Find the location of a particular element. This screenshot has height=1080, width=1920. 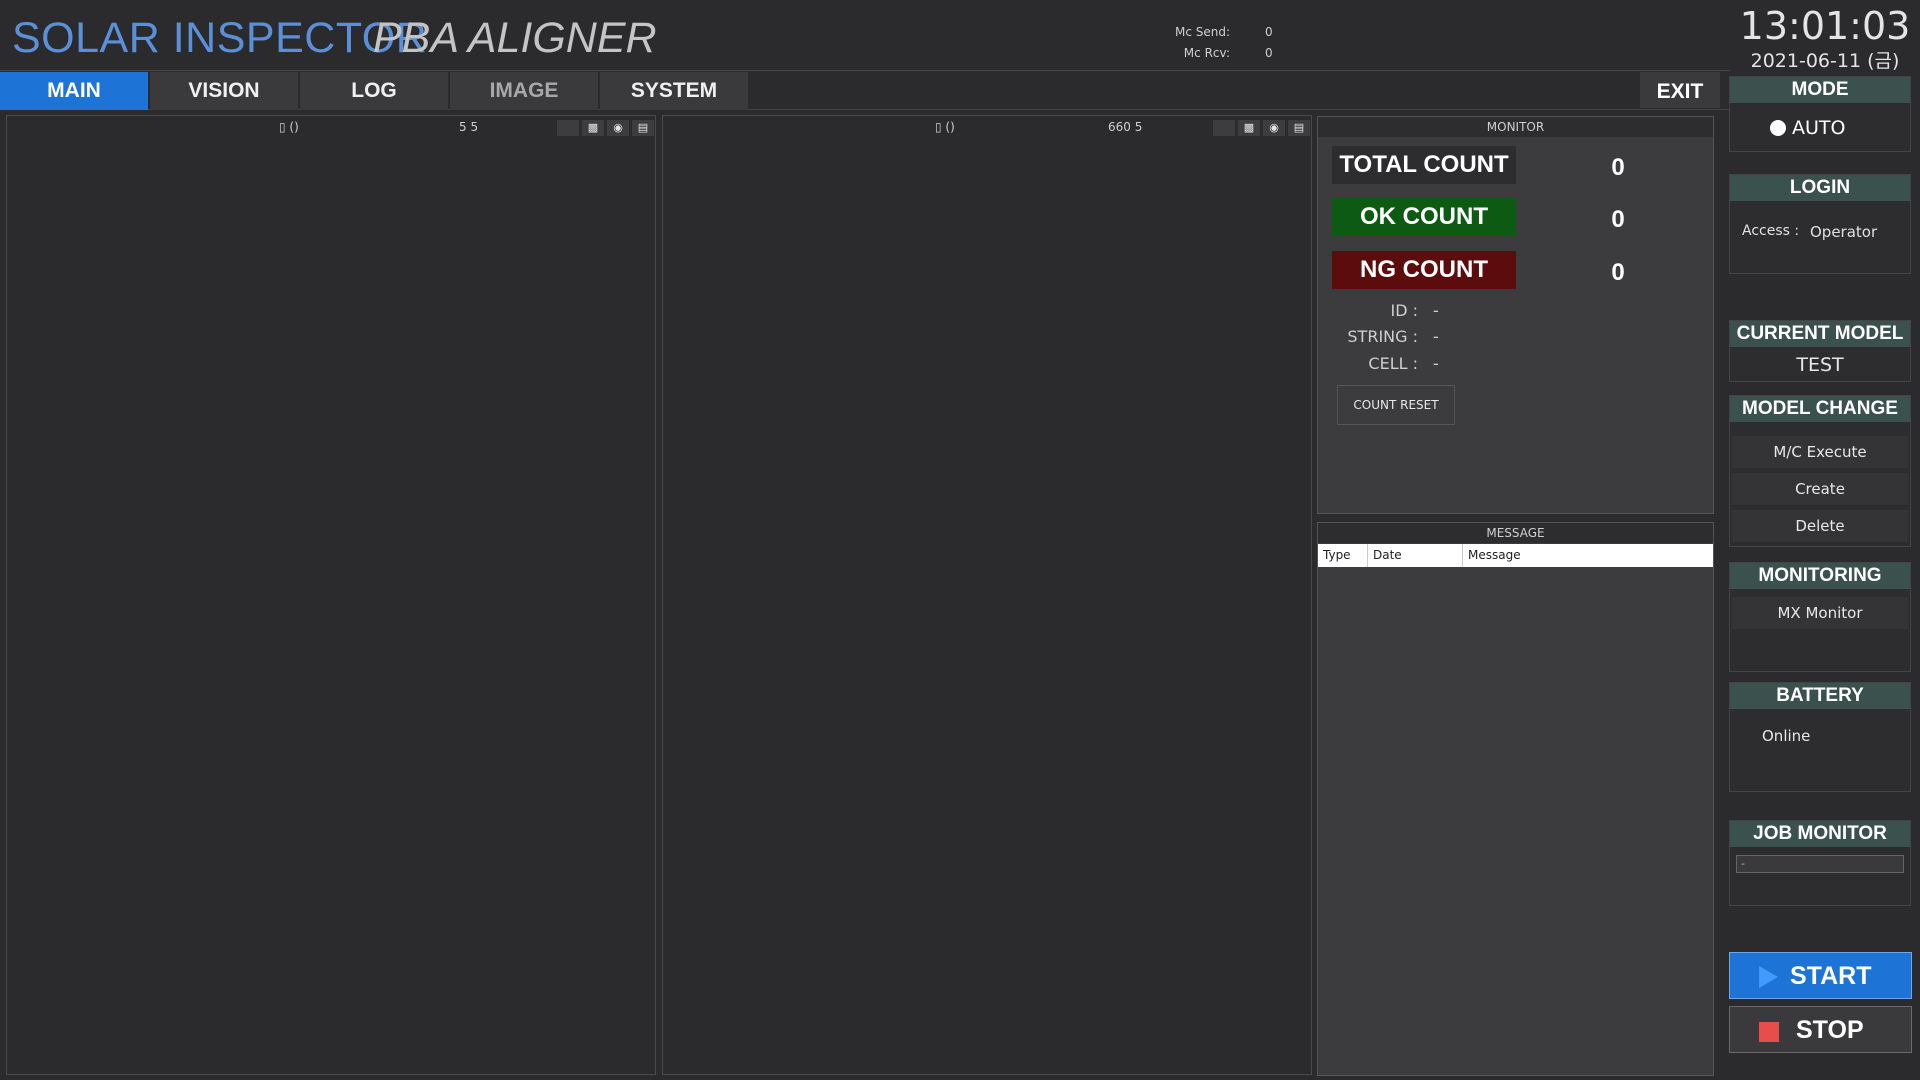

column-header-date: Date is located at coordinates (1415, 555).